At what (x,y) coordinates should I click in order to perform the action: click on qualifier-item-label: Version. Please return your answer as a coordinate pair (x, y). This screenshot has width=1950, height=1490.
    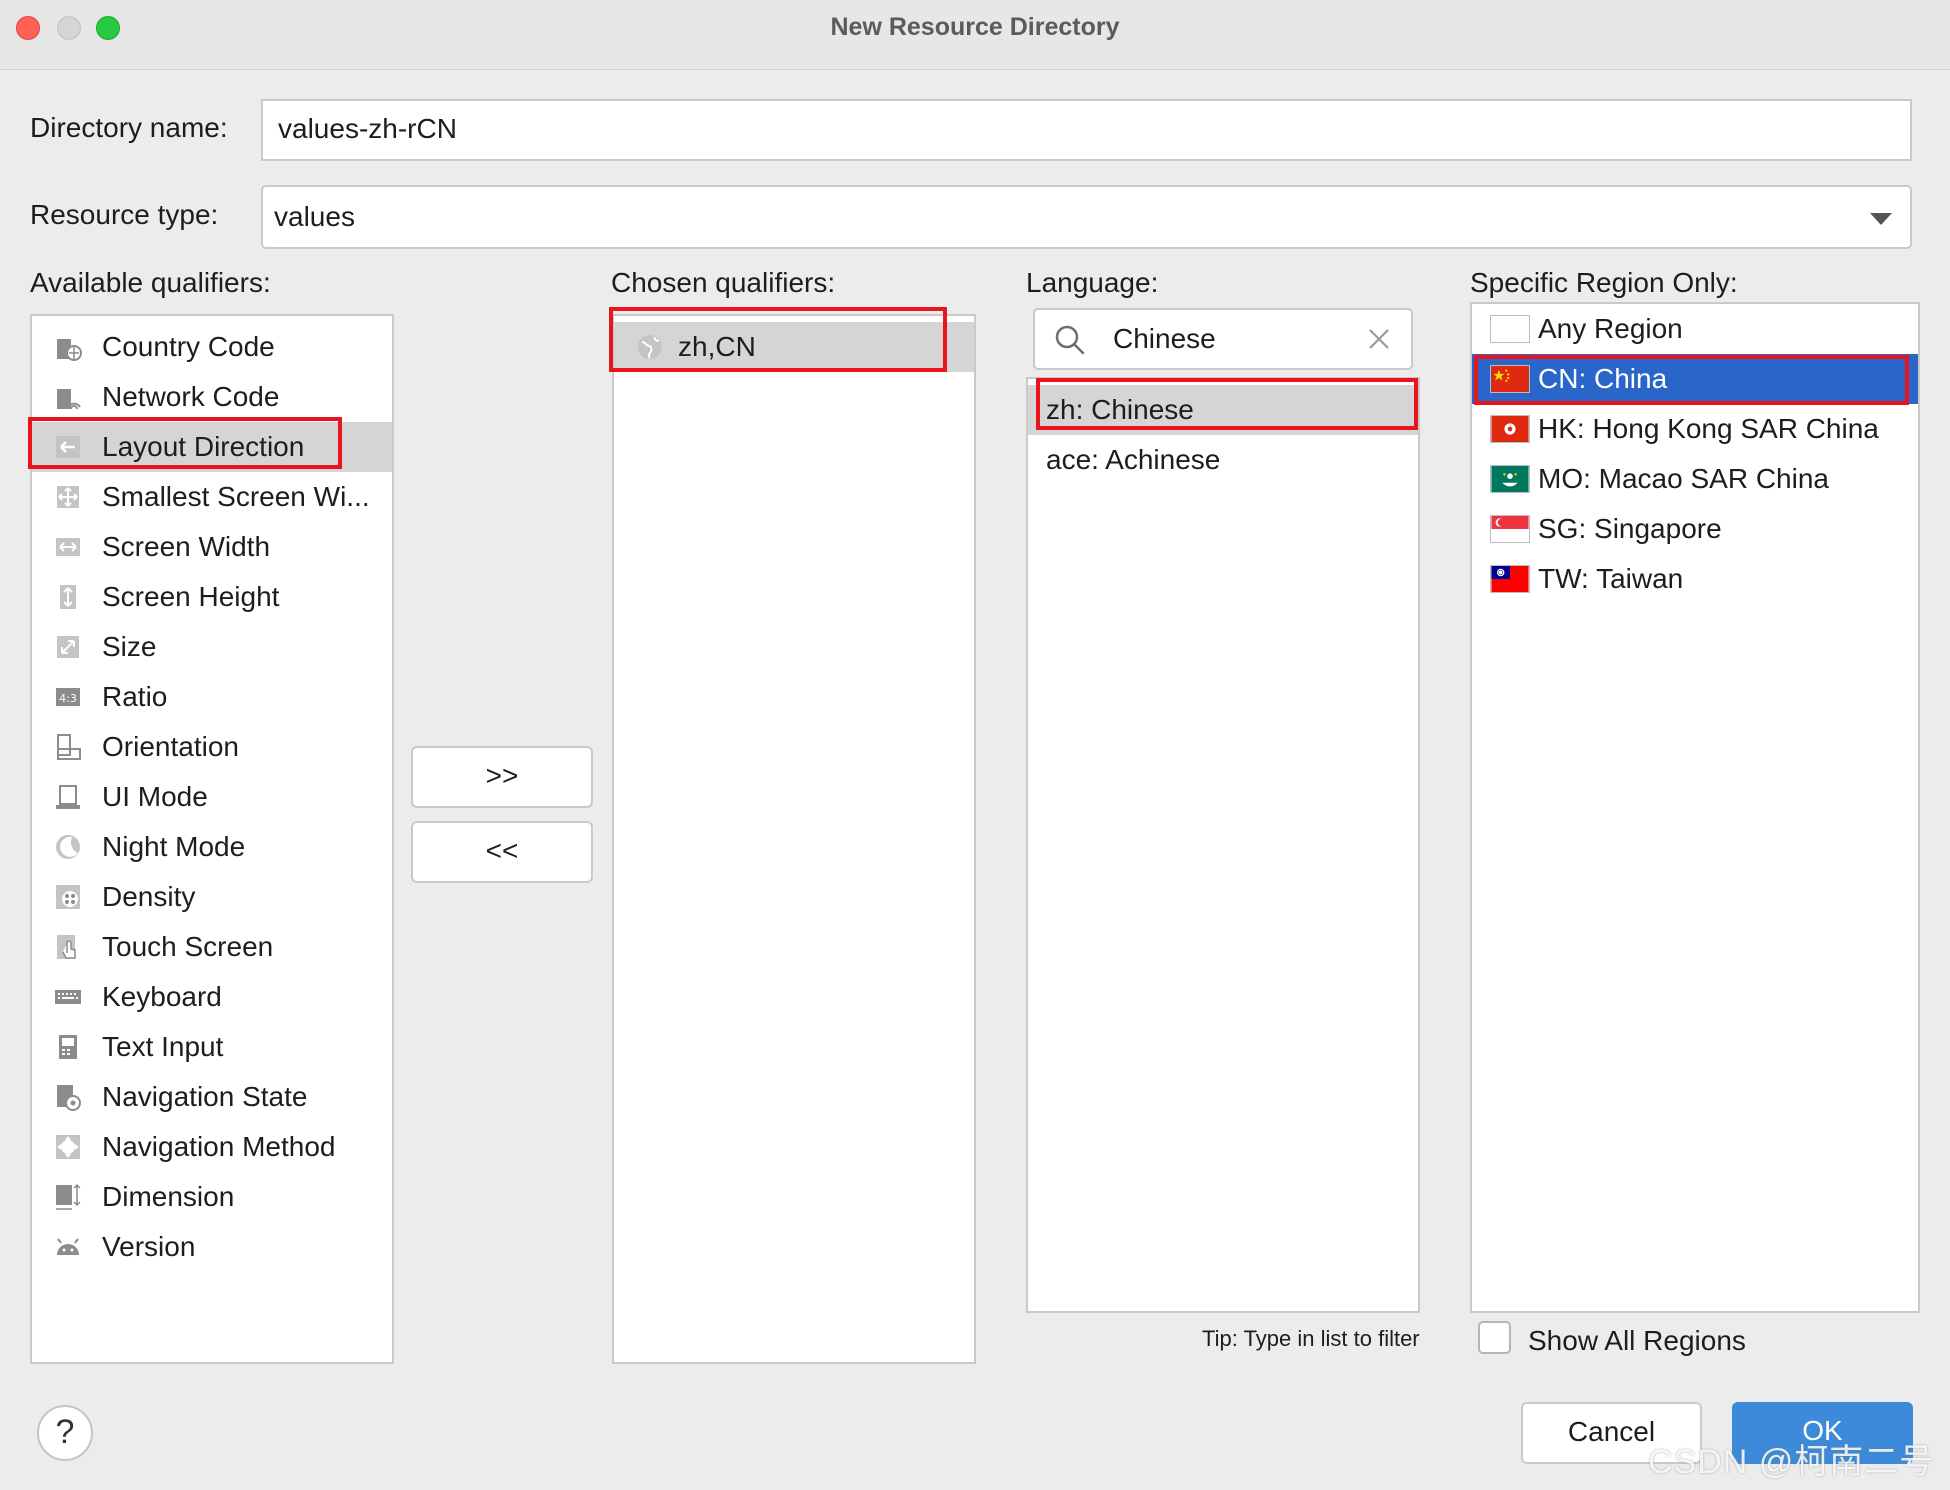
    Looking at the image, I should click on (149, 1246).